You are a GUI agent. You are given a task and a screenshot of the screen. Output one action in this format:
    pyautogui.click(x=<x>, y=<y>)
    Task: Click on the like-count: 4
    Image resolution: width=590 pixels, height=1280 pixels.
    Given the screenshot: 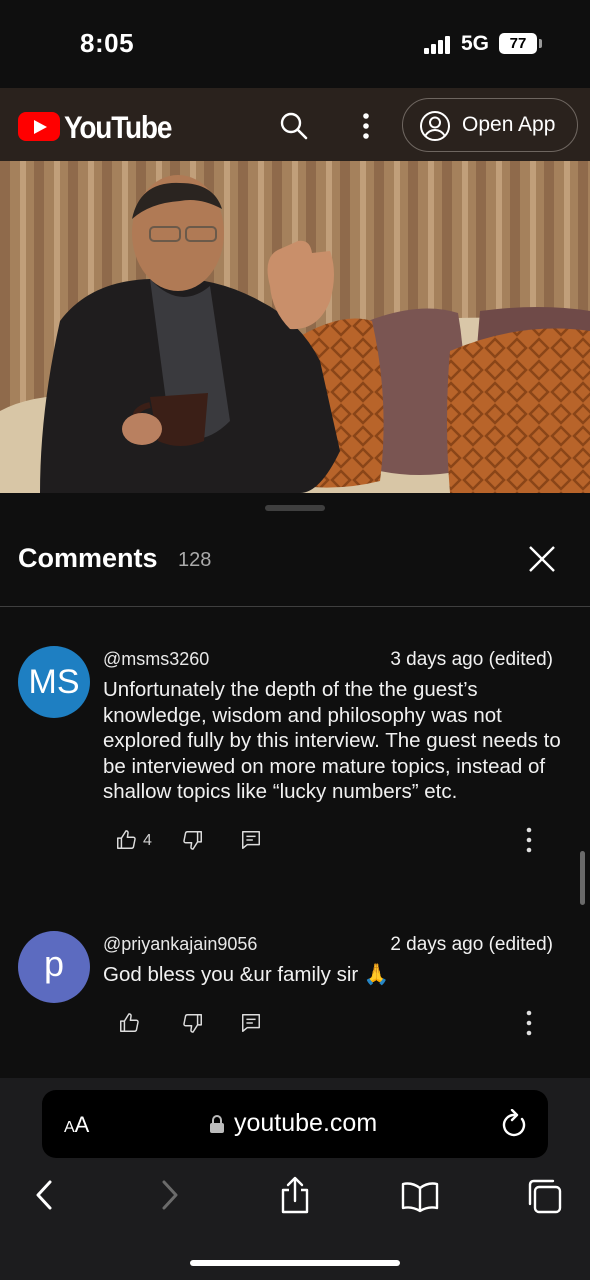 What is the action you would take?
    pyautogui.click(x=147, y=840)
    